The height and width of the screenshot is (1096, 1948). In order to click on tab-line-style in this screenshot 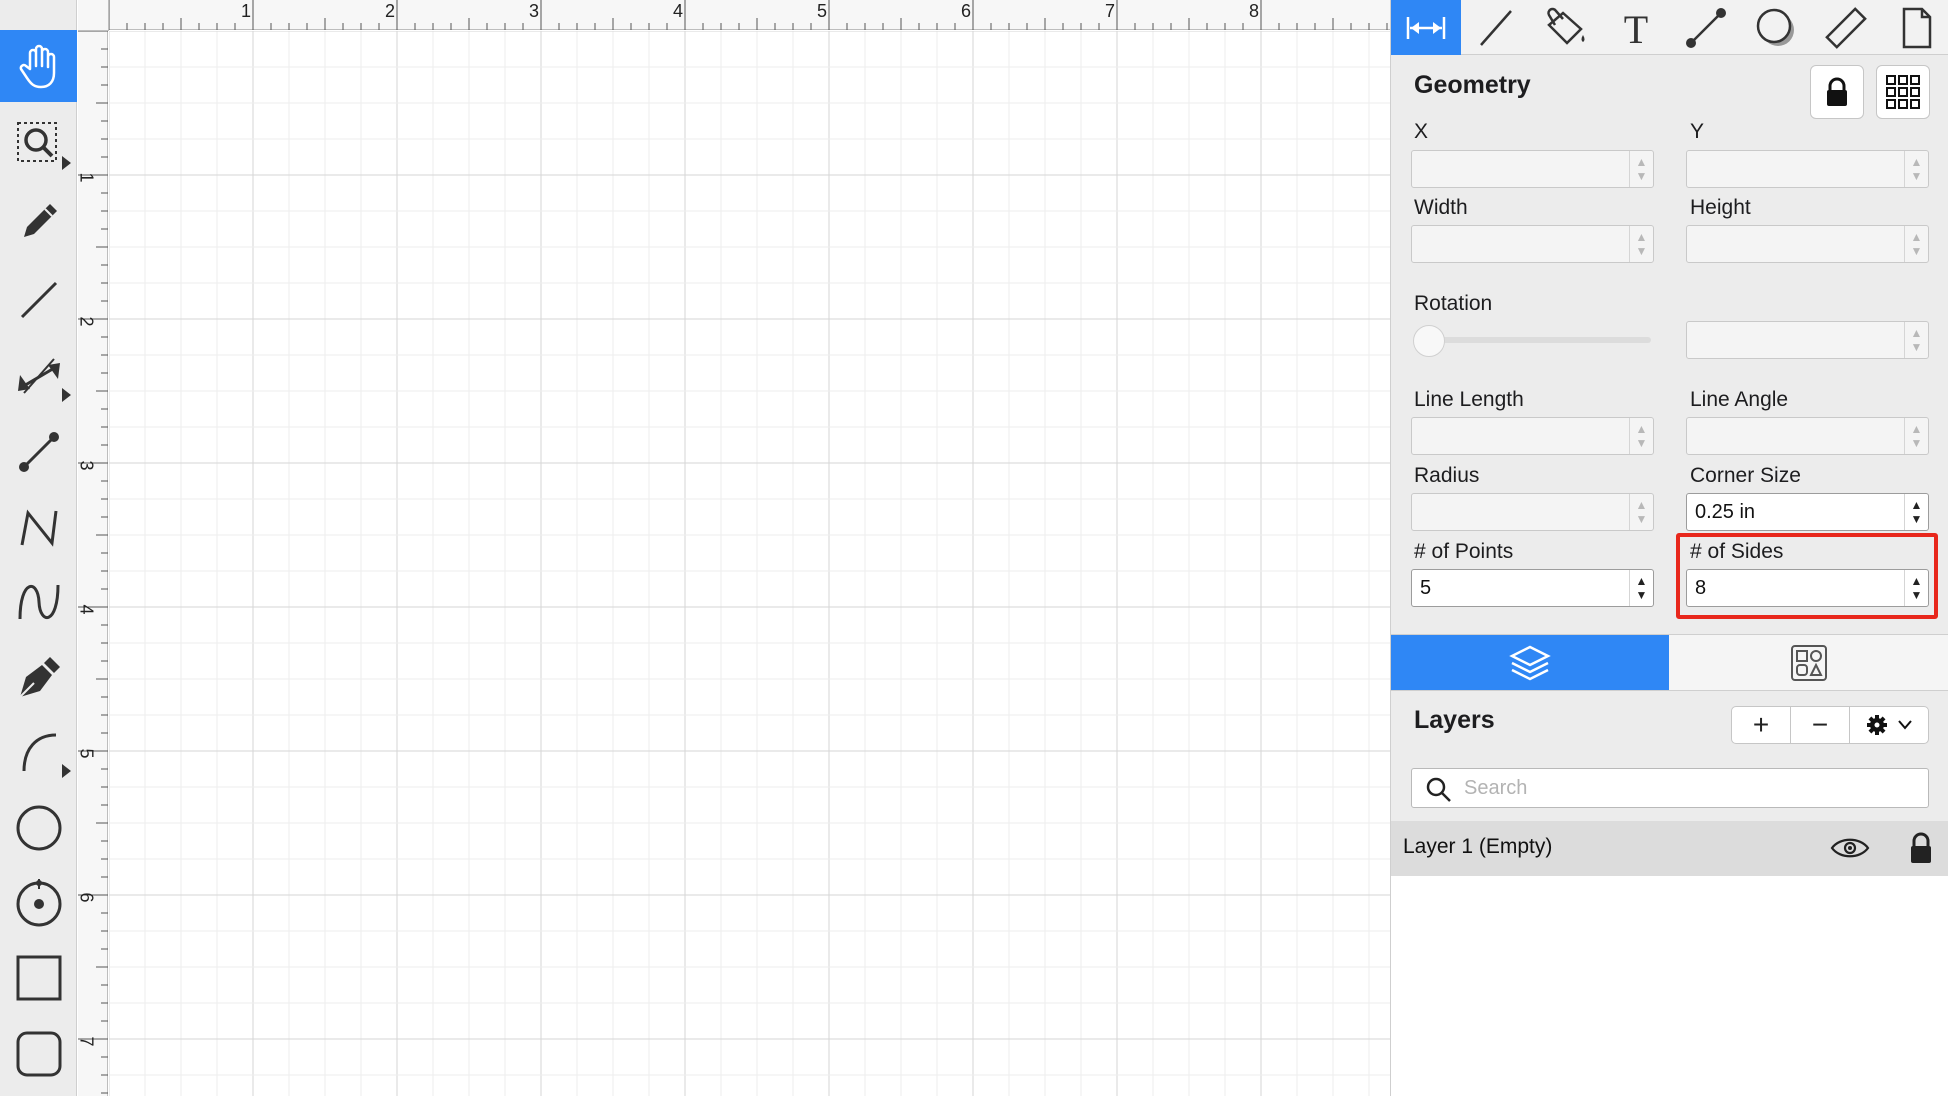, I will do `click(1496, 27)`.